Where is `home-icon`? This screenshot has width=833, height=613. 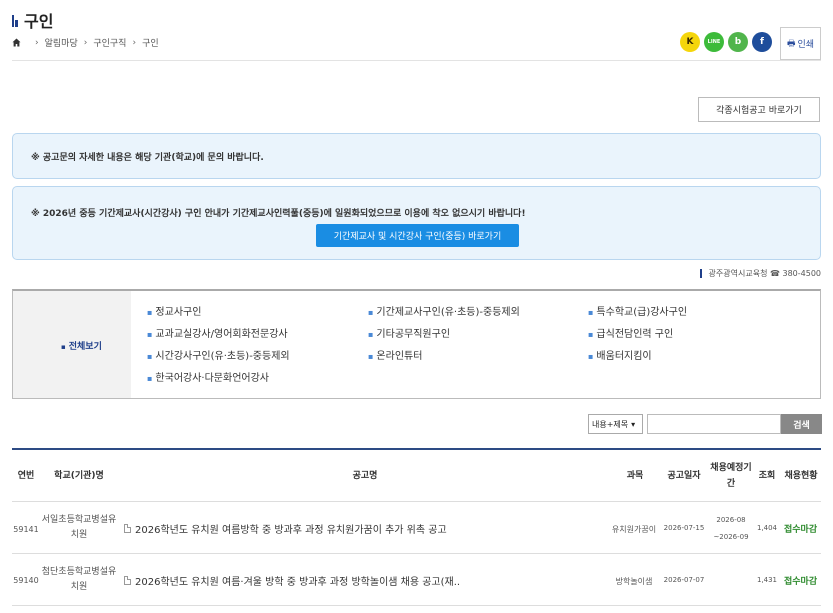 home-icon is located at coordinates (16, 42).